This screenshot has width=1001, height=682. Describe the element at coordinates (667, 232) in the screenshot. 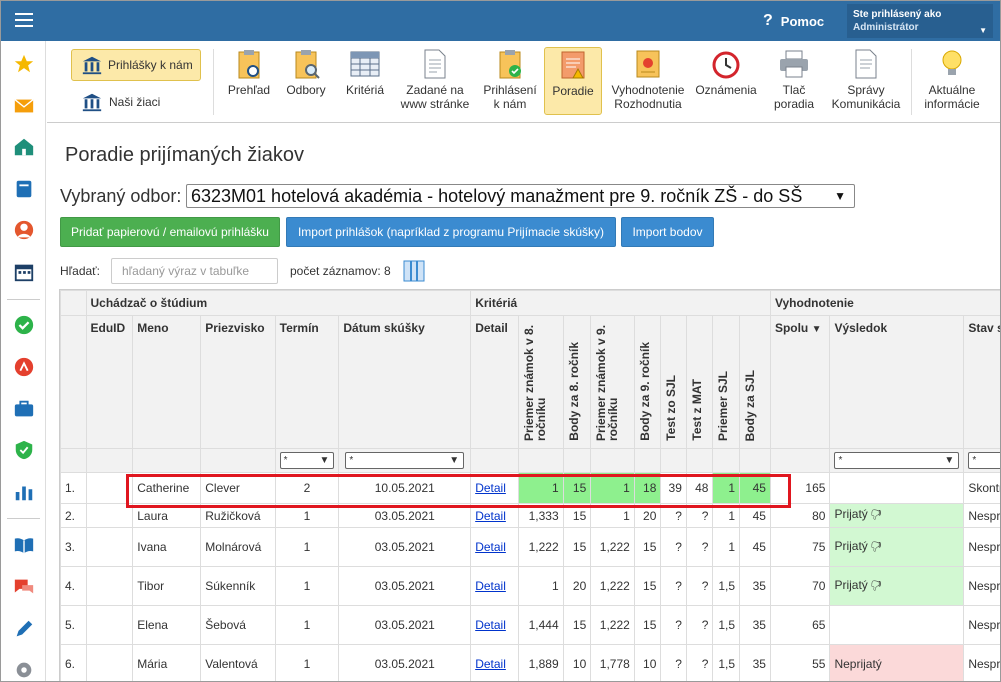

I see `import-points-button: Import bodov` at that location.